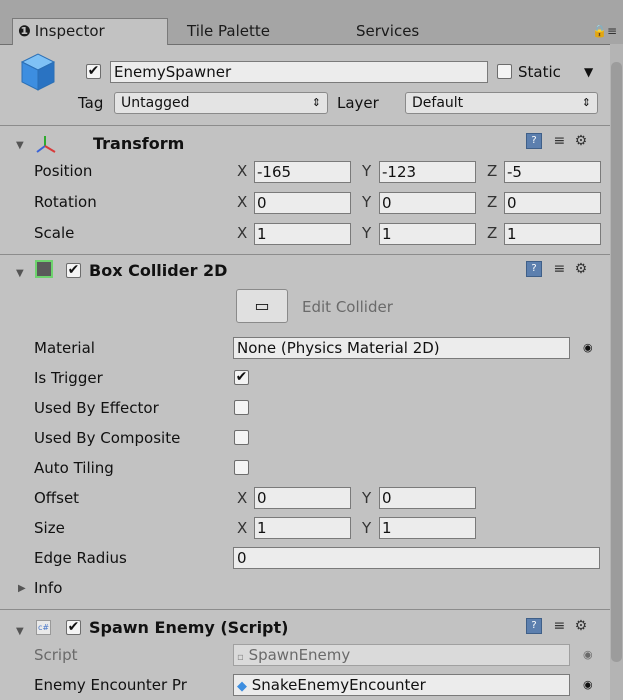  What do you see at coordinates (228, 31) in the screenshot?
I see `tab-tile-palette: Tile Palette` at bounding box center [228, 31].